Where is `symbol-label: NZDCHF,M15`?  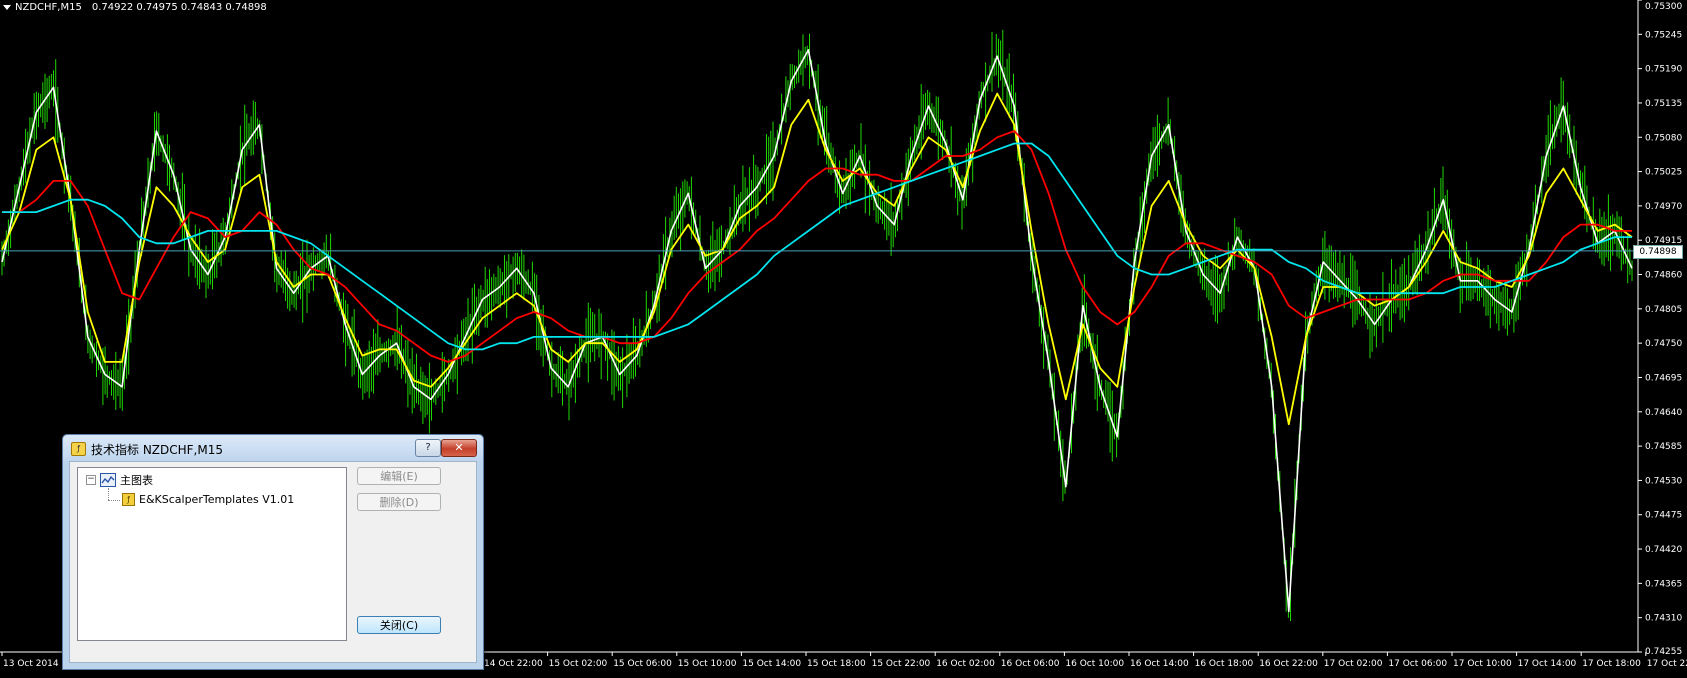
symbol-label: NZDCHF,M15 is located at coordinates (48, 7).